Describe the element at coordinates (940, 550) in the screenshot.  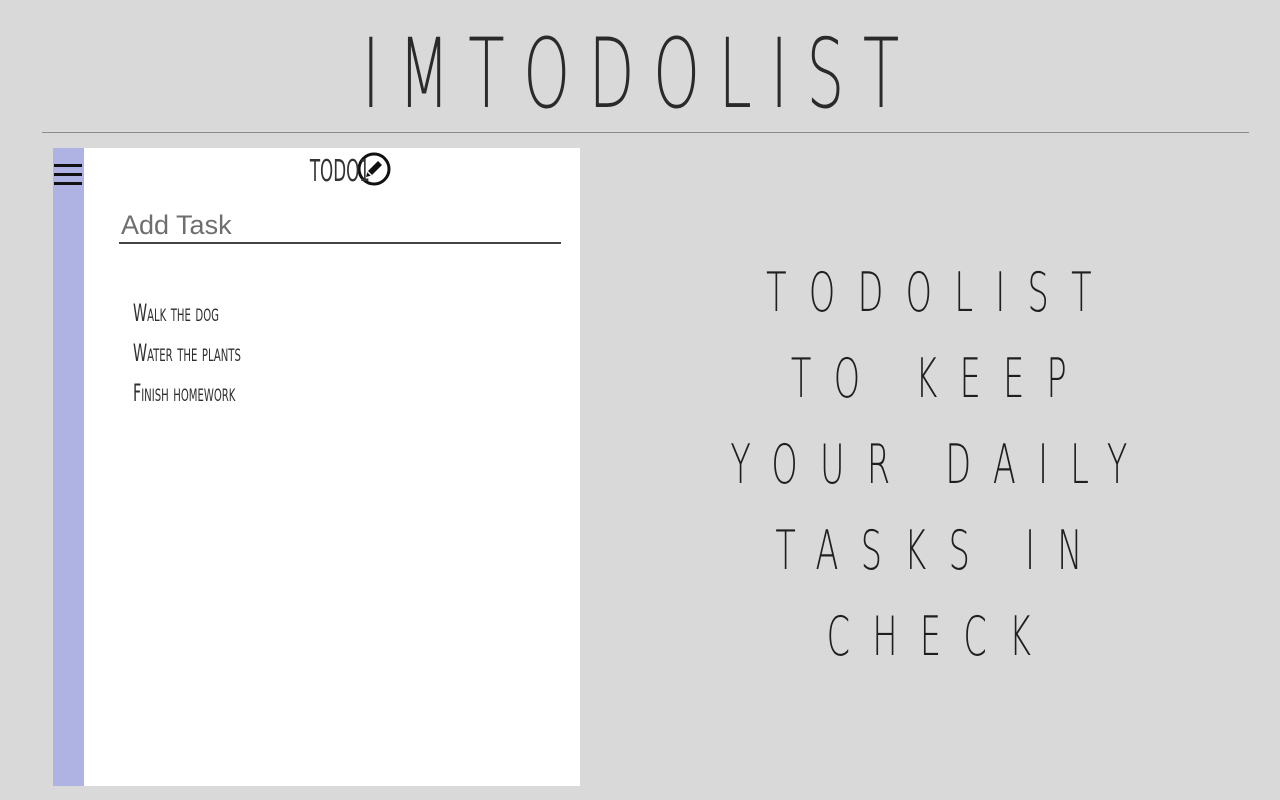
I see `tagline-line: tasks in` at that location.